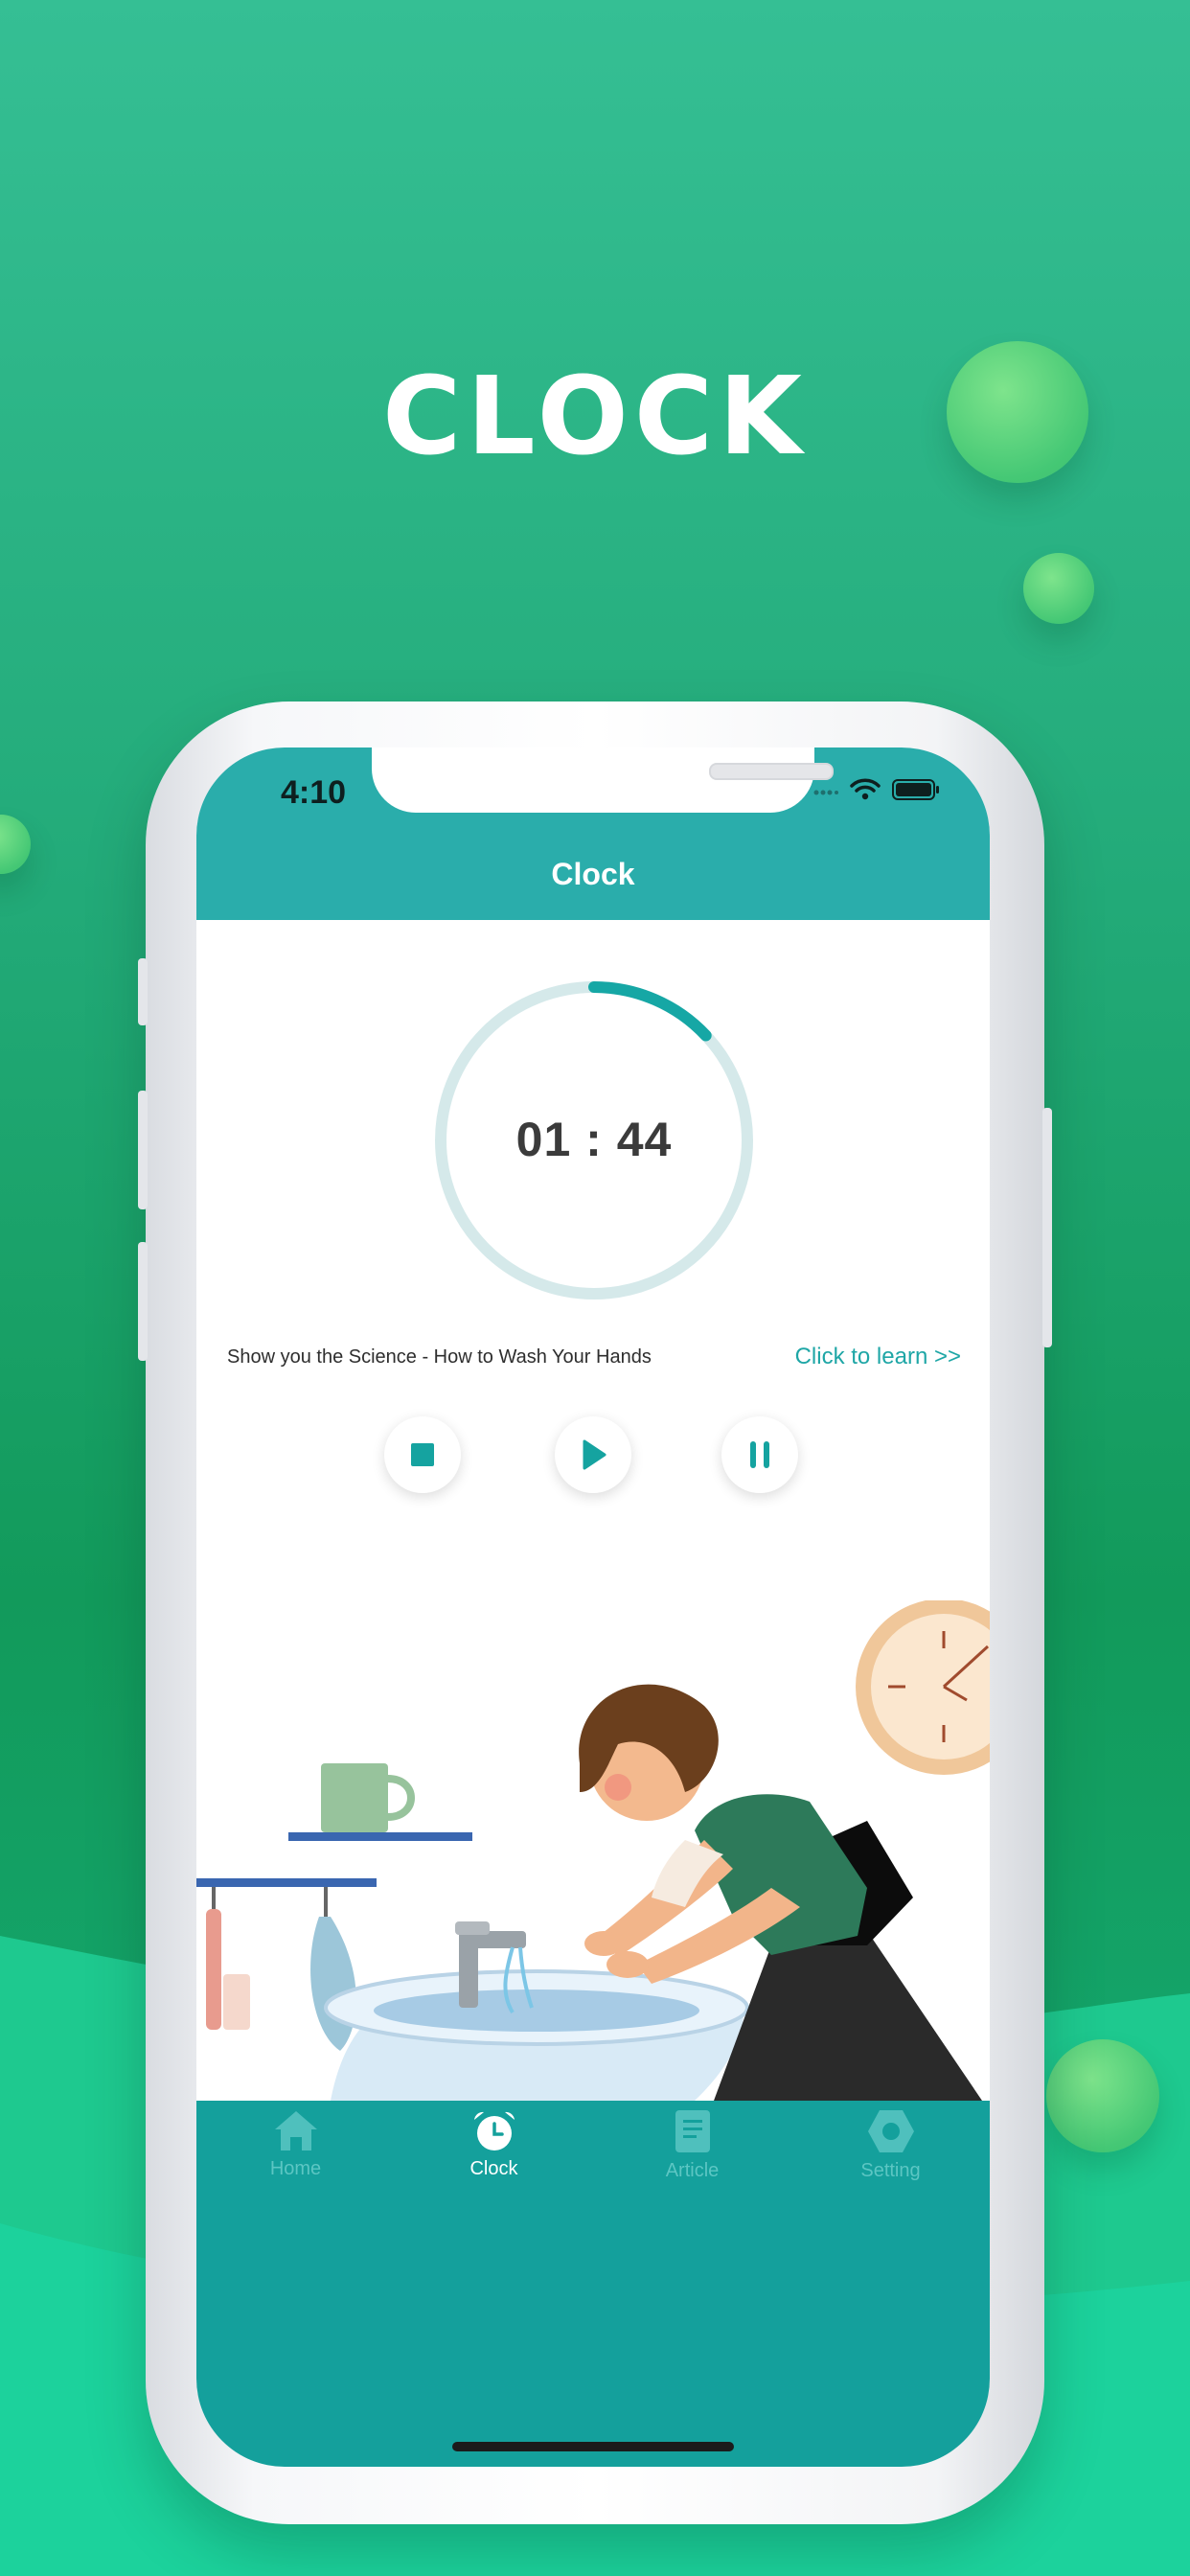 This screenshot has width=1190, height=2576. I want to click on decor-bubble-bottom, so click(1102, 2095).